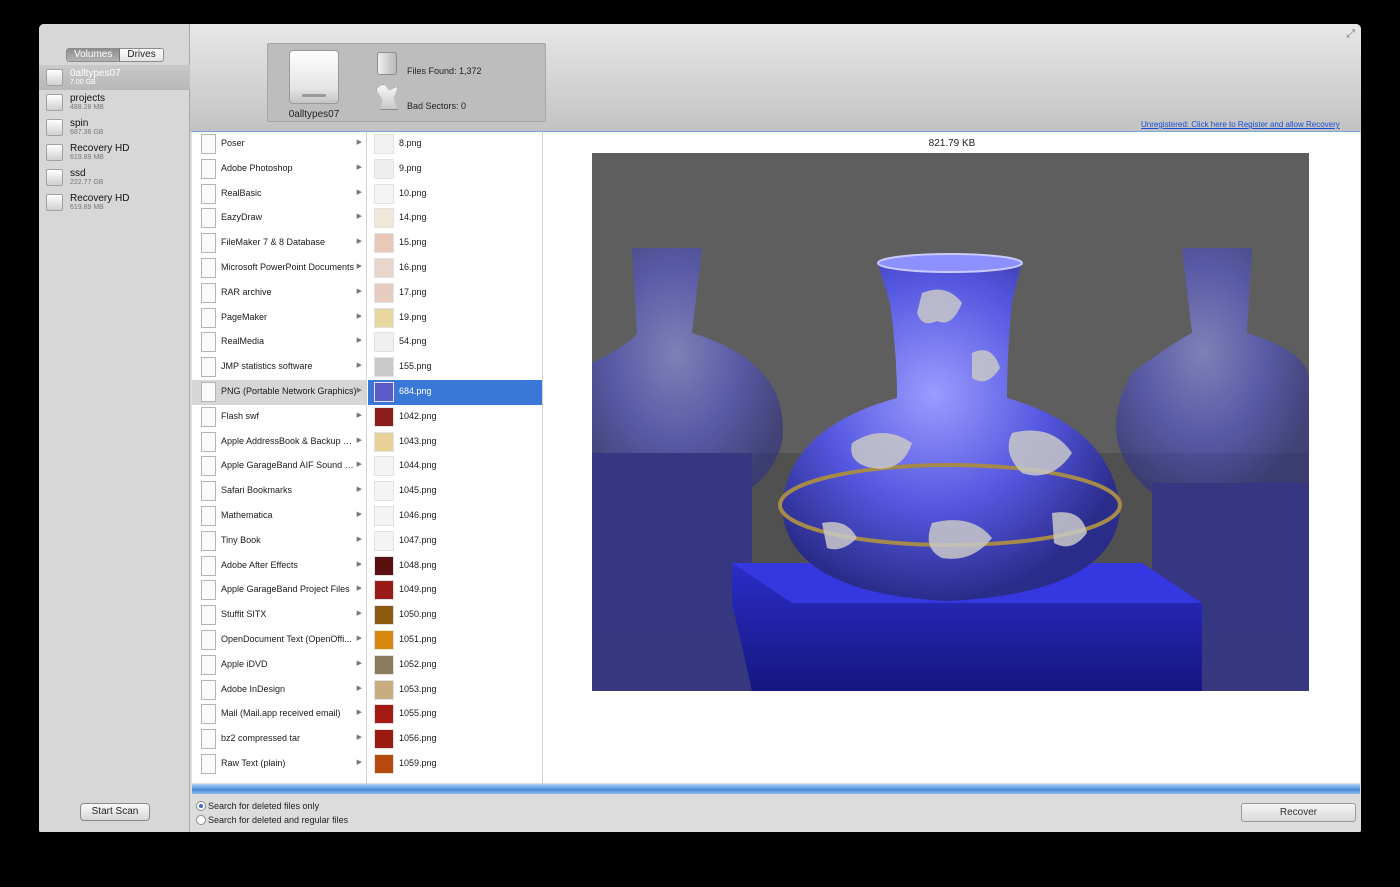 The image size is (1400, 887). Describe the element at coordinates (279, 566) in the screenshot. I see `category-row: Adobe After Effects ▶` at that location.